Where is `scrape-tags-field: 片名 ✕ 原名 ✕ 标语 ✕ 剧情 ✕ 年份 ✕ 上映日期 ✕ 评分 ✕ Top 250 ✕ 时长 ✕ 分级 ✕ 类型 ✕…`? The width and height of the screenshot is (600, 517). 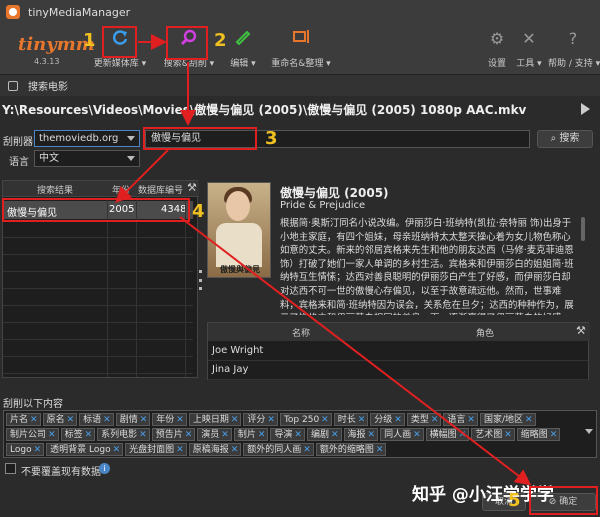
scrape-tags-field: 片名 ✕ 原名 ✕ 标语 ✕ 剧情 ✕ 年份 ✕ 上映日期 ✕ 评分 ✕ Top 250 ✕ 时长 ✕ 分级 ✕ 类型 ✕… is located at coordinates (300, 434).